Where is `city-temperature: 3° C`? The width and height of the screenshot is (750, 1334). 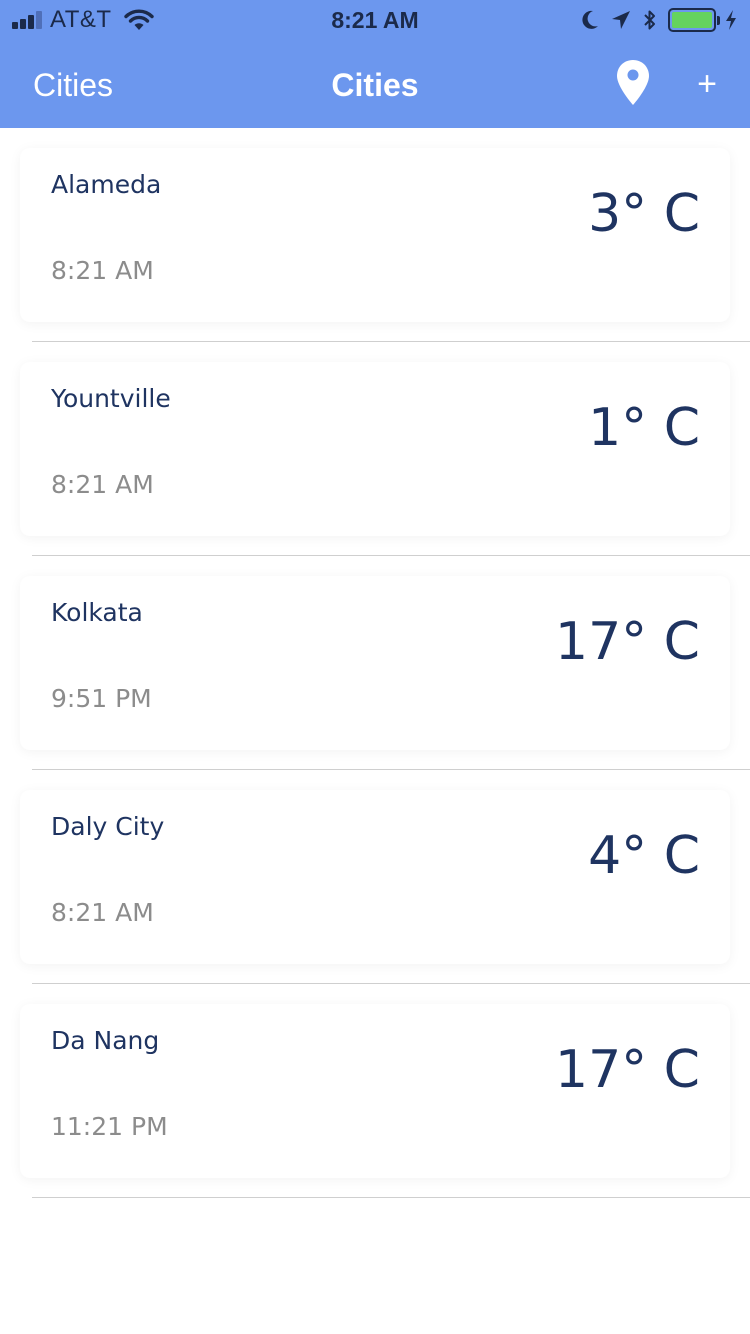 city-temperature: 3° C is located at coordinates (644, 214).